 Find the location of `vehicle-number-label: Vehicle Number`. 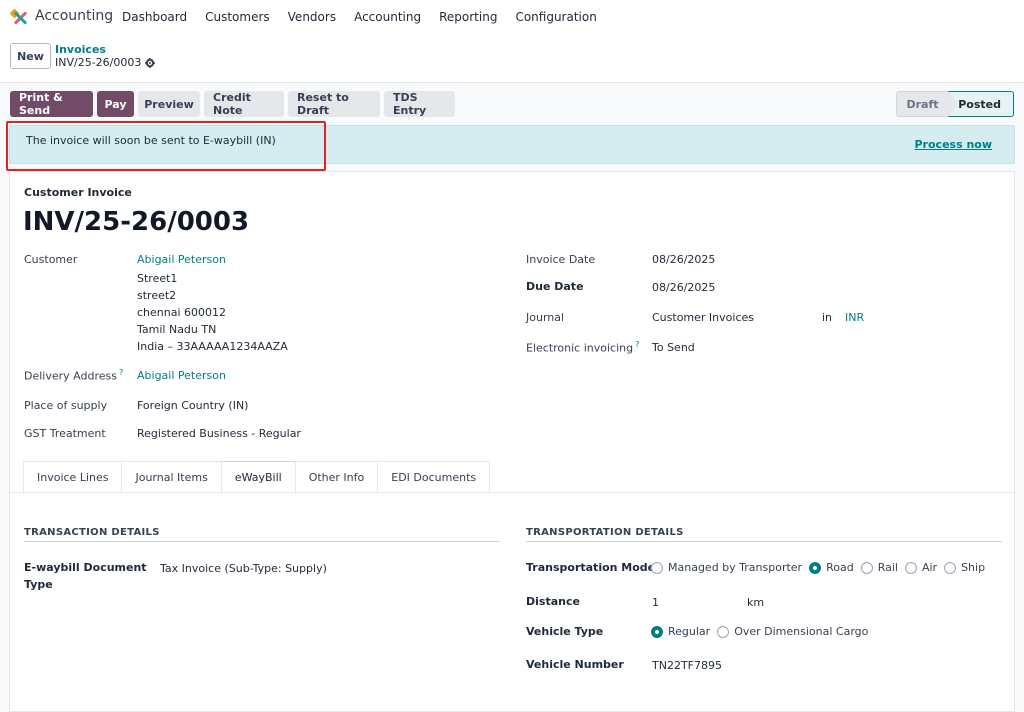

vehicle-number-label: Vehicle Number is located at coordinates (575, 664).